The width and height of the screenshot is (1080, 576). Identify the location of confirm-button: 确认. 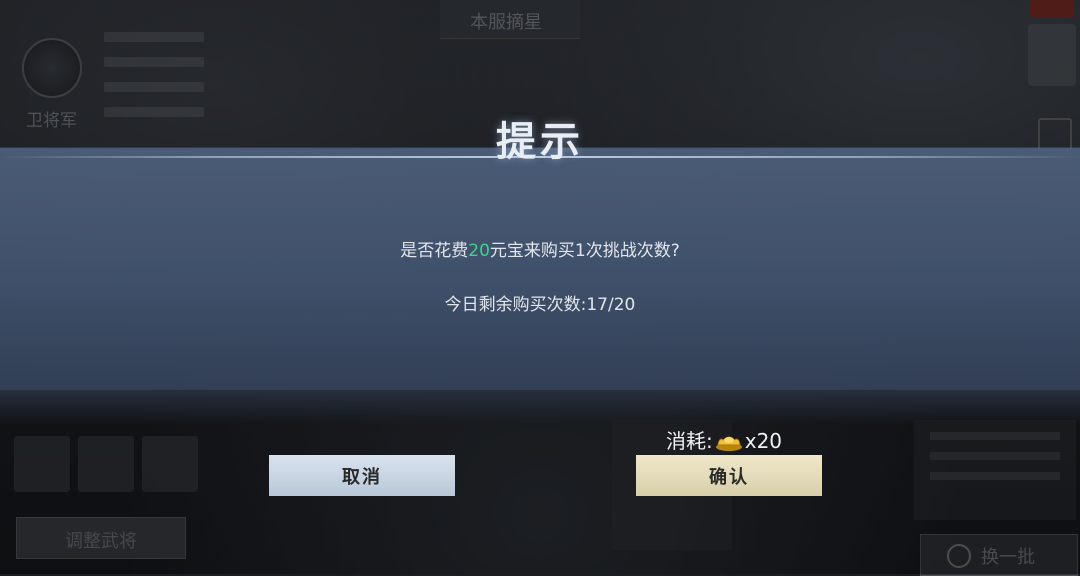
(729, 475).